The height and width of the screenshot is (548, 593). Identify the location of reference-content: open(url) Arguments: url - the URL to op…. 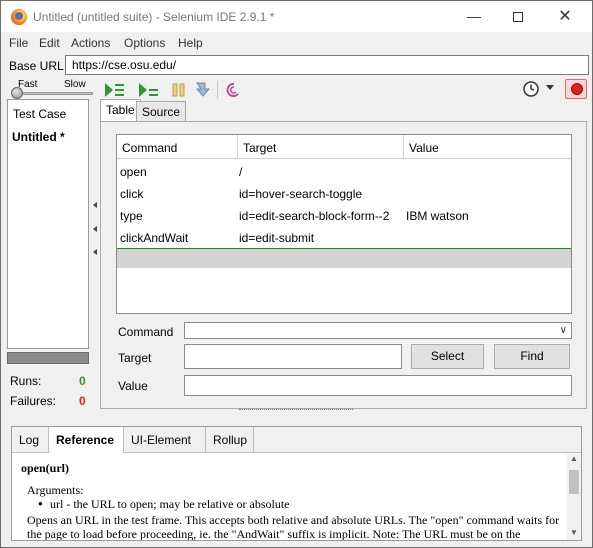
(289, 497).